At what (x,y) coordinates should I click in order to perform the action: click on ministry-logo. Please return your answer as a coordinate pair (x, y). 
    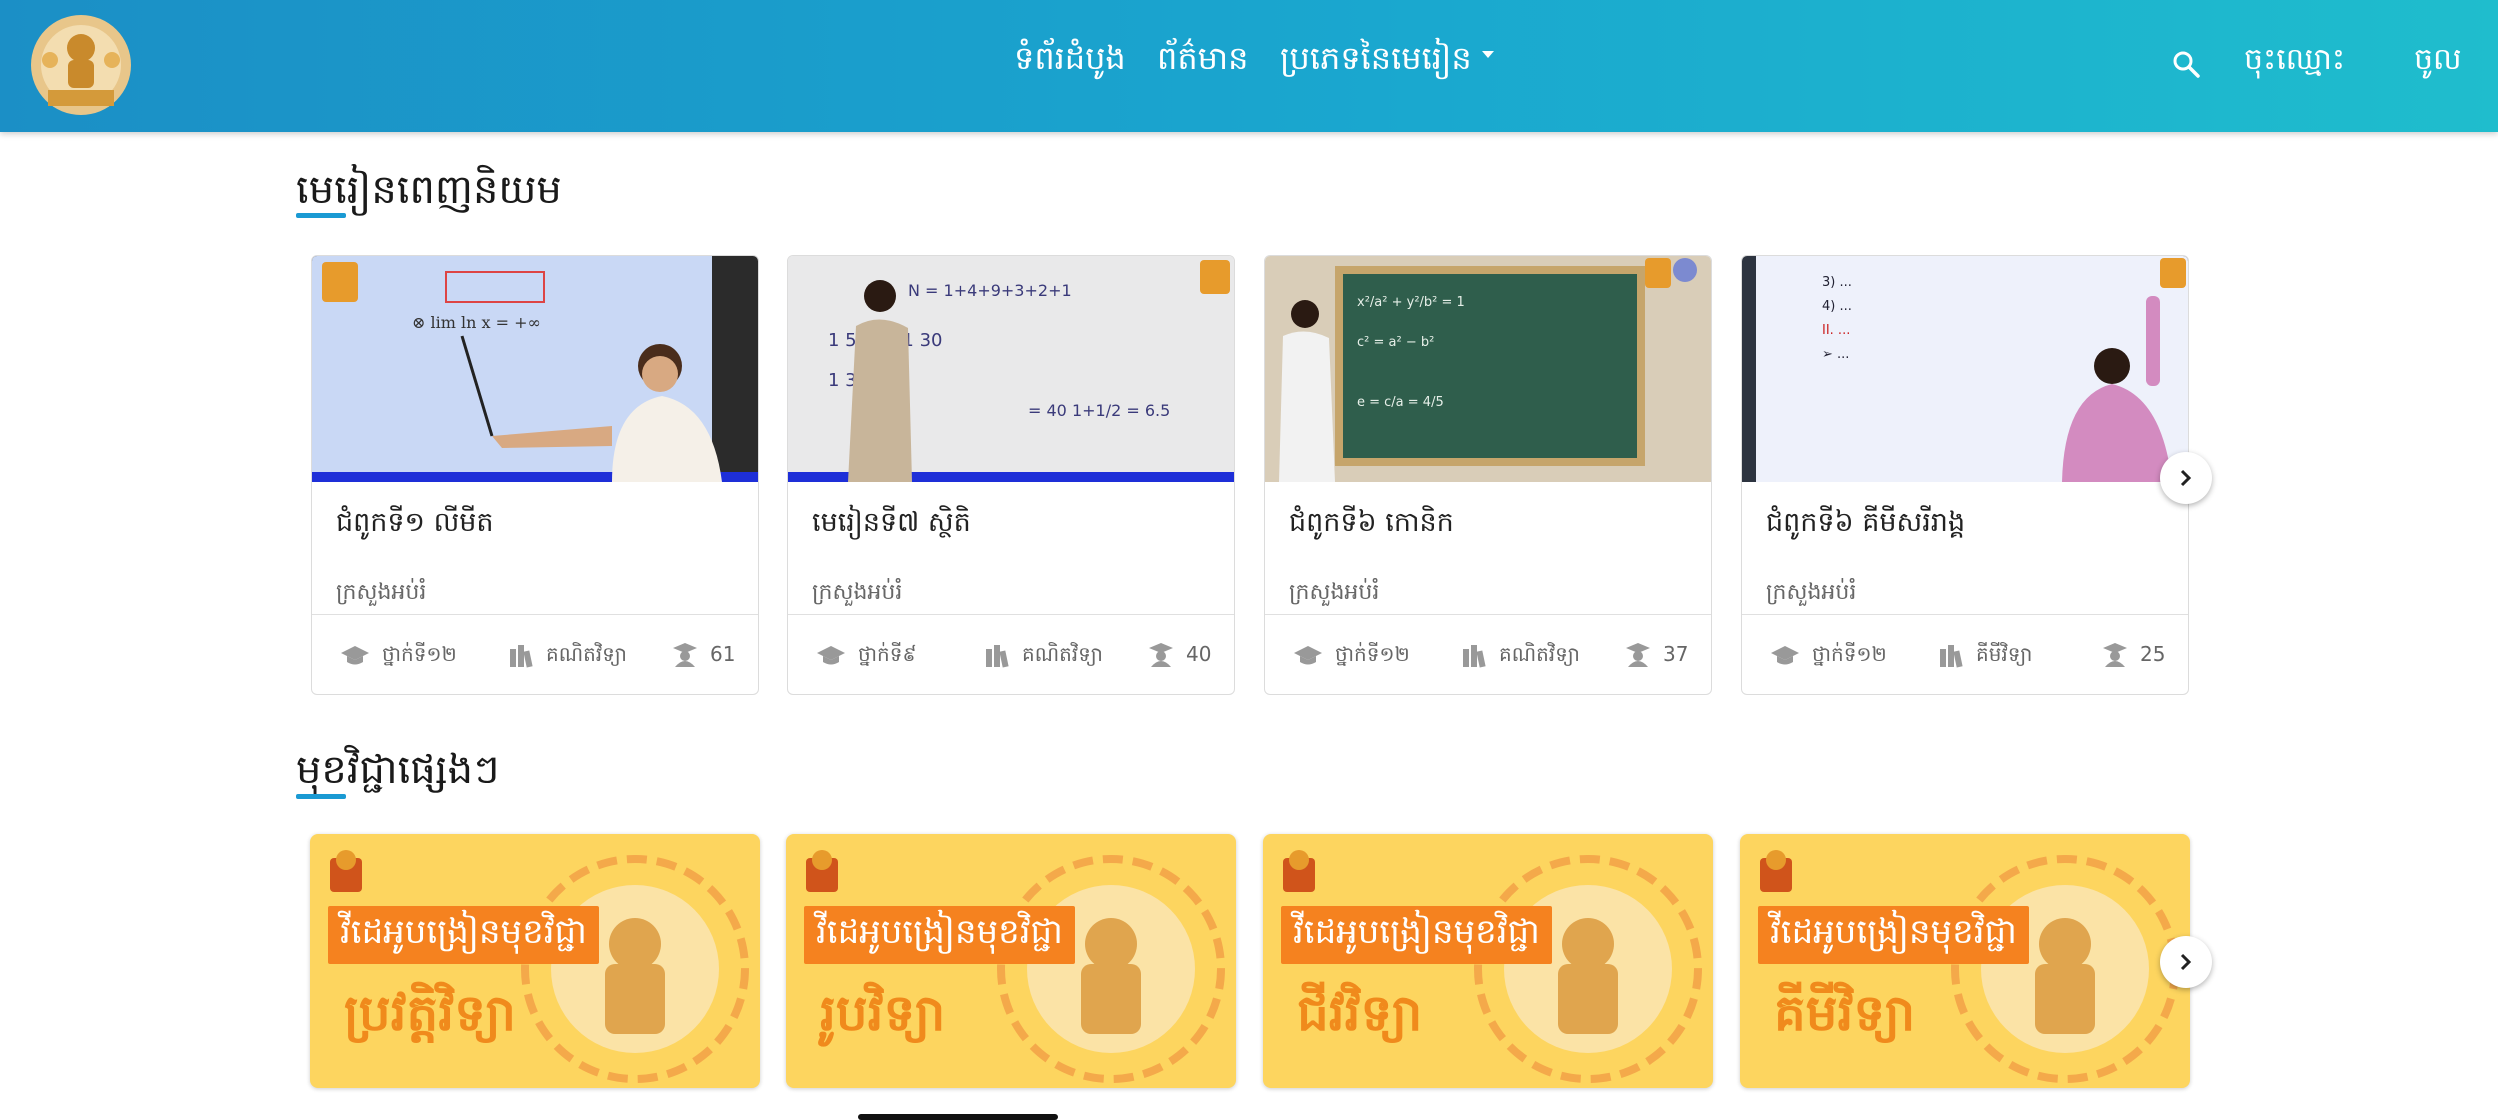
    Looking at the image, I should click on (81, 65).